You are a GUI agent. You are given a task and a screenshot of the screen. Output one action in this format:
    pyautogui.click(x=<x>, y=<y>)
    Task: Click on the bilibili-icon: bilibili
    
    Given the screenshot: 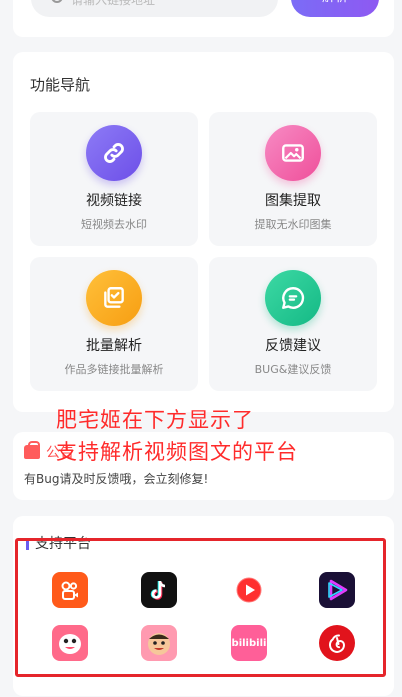 What is the action you would take?
    pyautogui.click(x=249, y=643)
    